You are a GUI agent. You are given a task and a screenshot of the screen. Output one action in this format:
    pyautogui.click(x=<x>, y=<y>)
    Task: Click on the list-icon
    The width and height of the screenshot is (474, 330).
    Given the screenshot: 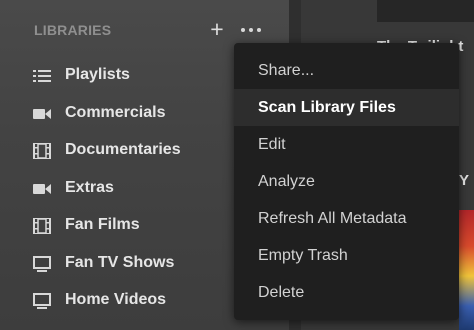 What is the action you would take?
    pyautogui.click(x=42, y=76)
    